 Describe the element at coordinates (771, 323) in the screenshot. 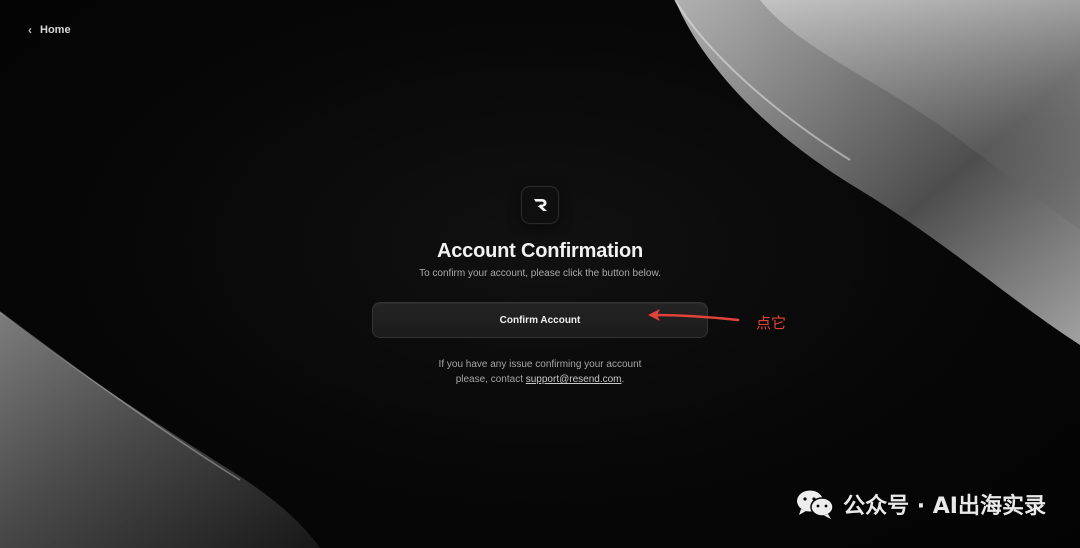

I see `annotation-label: 点它` at that location.